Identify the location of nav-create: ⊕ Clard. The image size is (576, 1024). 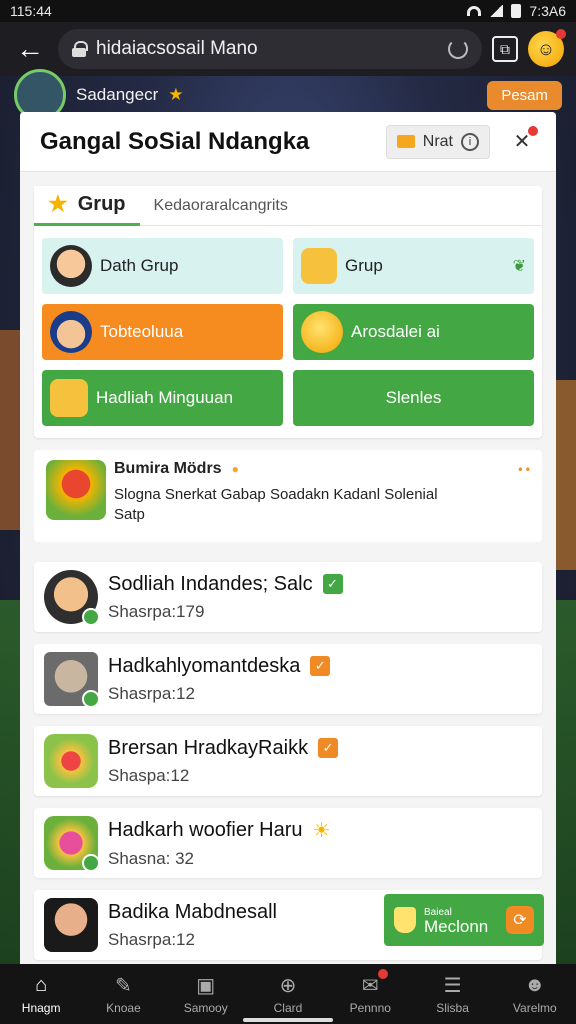
(288, 994).